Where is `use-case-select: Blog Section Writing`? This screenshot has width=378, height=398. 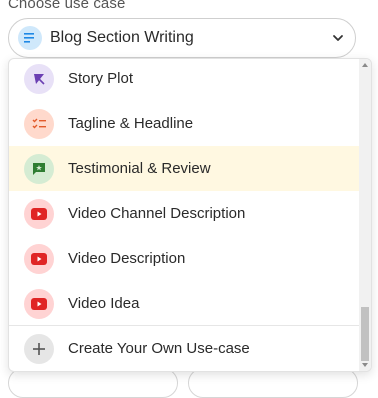 use-case-select: Blog Section Writing is located at coordinates (182, 38).